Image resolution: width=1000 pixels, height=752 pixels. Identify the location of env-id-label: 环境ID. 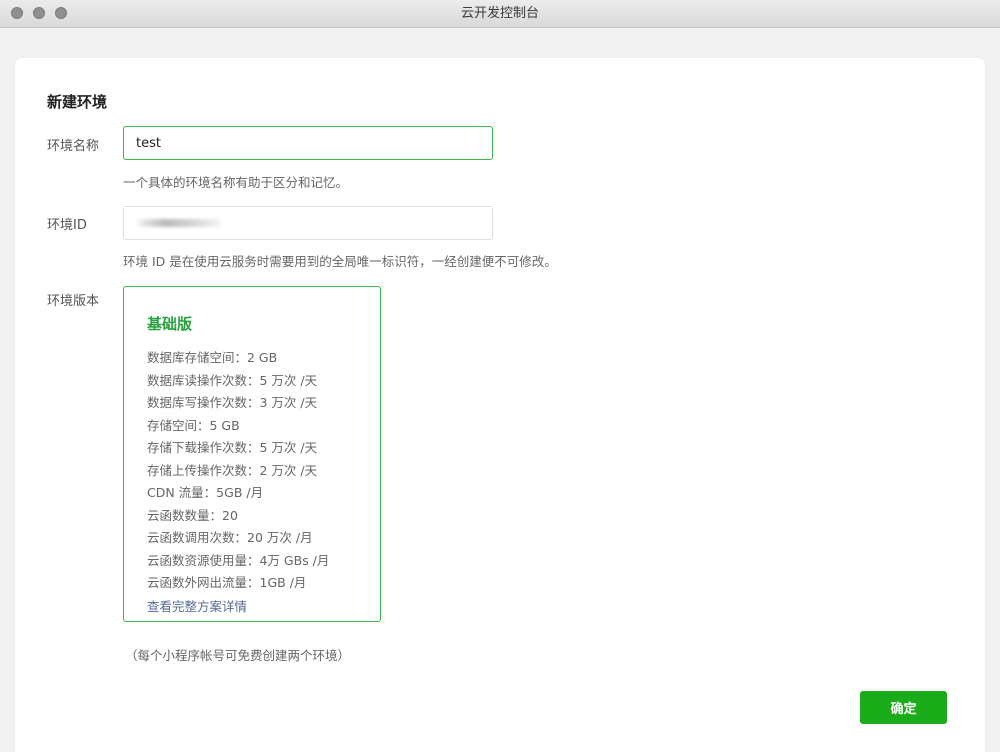
(67, 225).